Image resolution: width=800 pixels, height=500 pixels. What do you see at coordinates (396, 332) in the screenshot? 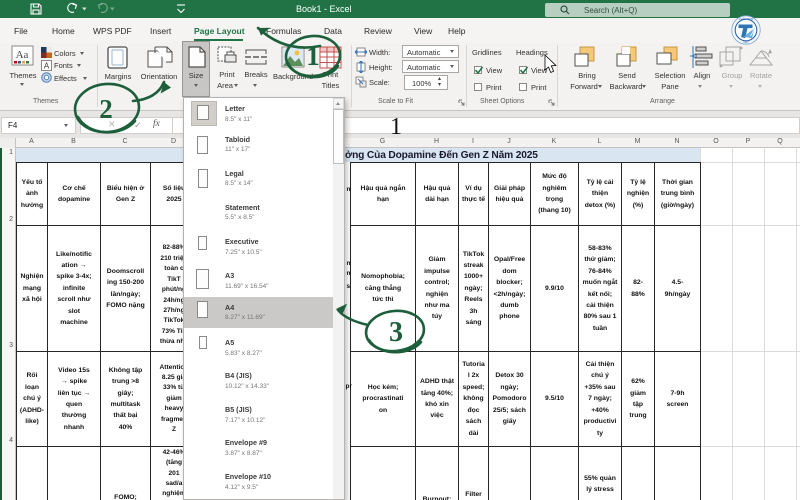
I see `svg-text: 3` at bounding box center [396, 332].